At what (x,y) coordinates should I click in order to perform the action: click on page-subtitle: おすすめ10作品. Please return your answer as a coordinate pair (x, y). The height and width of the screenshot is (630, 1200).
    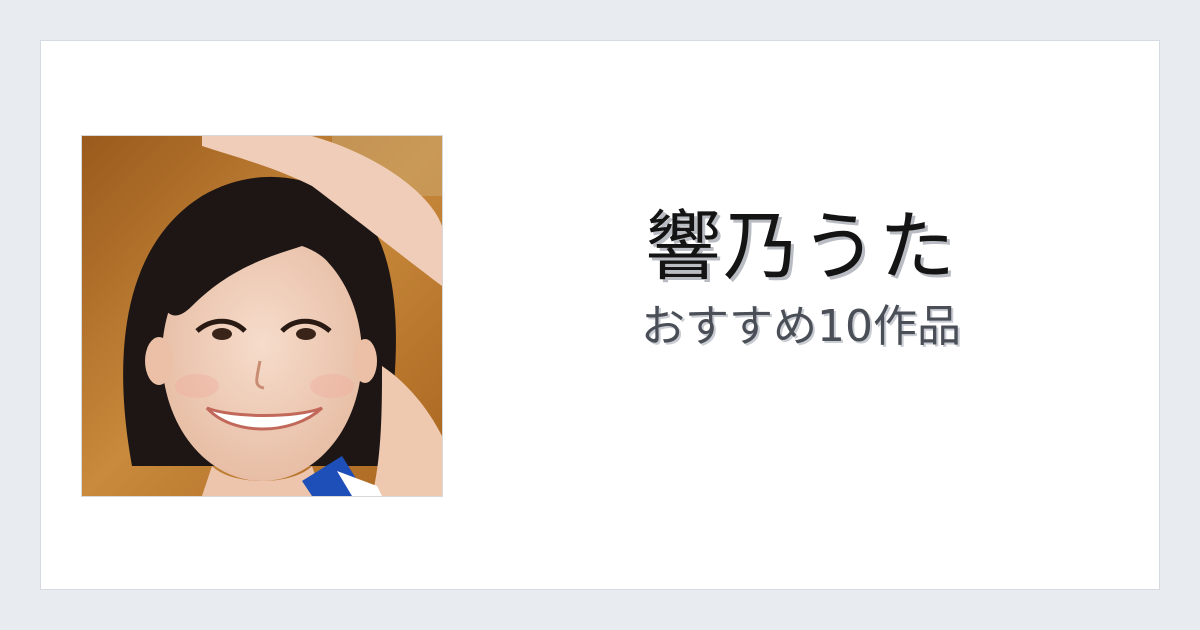
    Looking at the image, I should click on (801, 326).